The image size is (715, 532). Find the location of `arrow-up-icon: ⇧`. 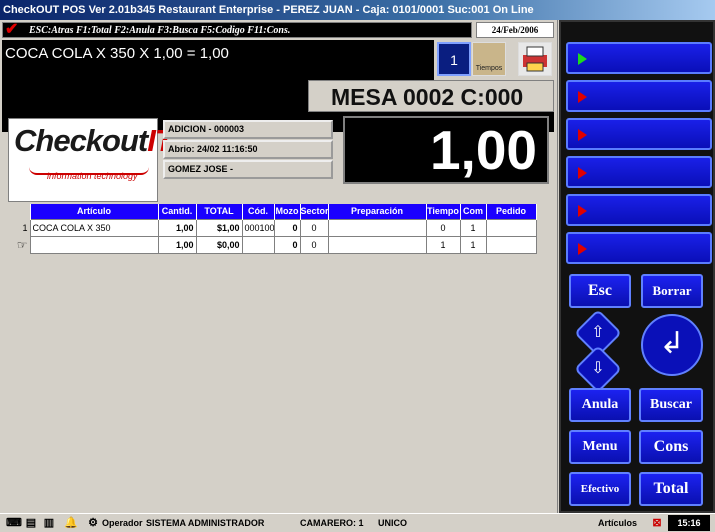

arrow-up-icon: ⇧ is located at coordinates (598, 332).